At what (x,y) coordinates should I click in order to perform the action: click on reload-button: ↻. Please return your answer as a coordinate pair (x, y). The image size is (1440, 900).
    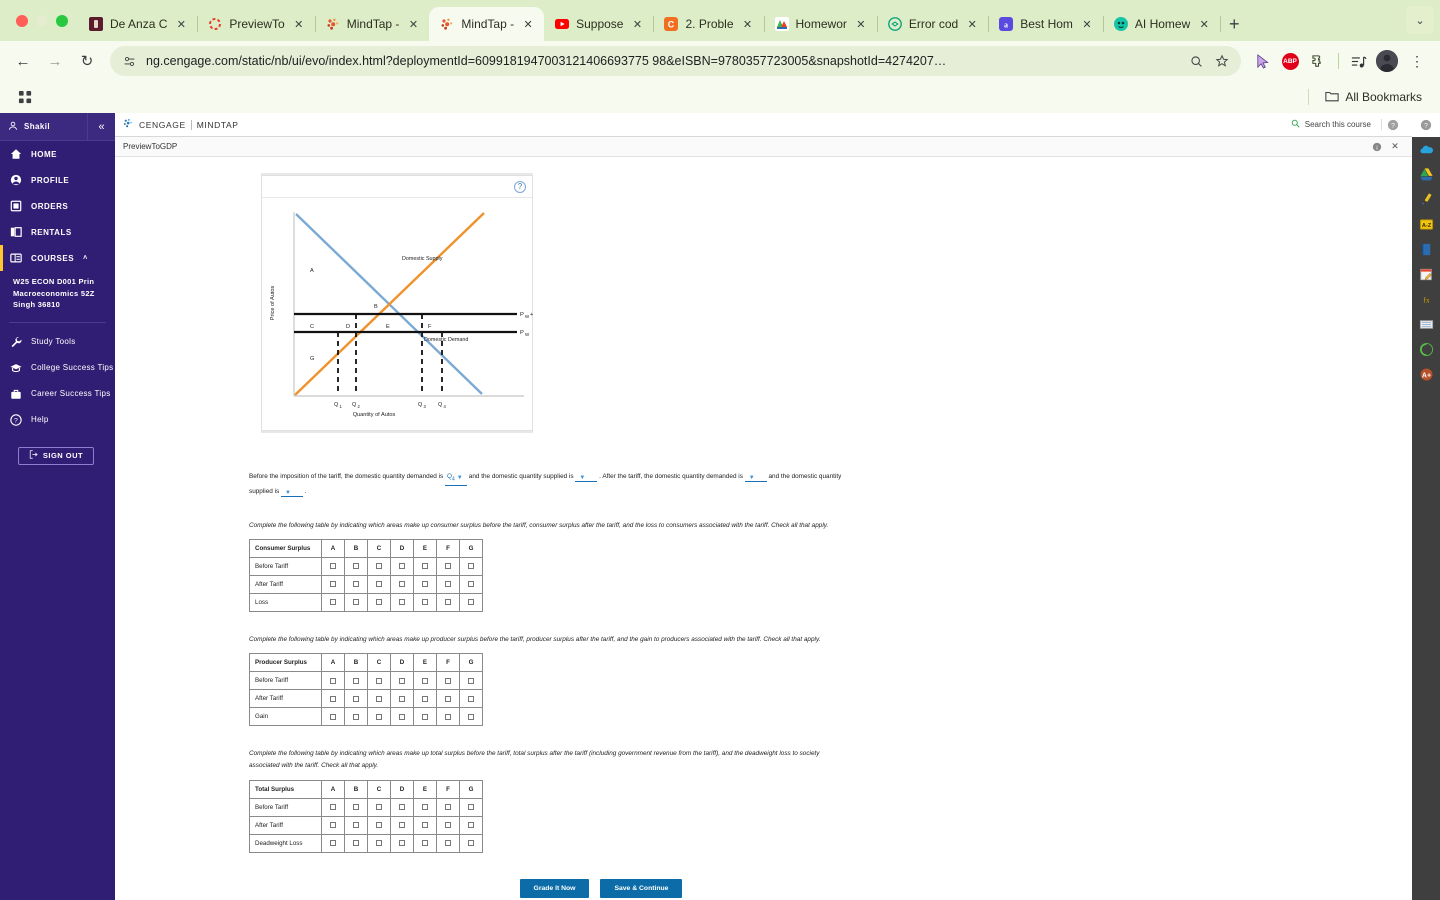
    Looking at the image, I should click on (87, 61).